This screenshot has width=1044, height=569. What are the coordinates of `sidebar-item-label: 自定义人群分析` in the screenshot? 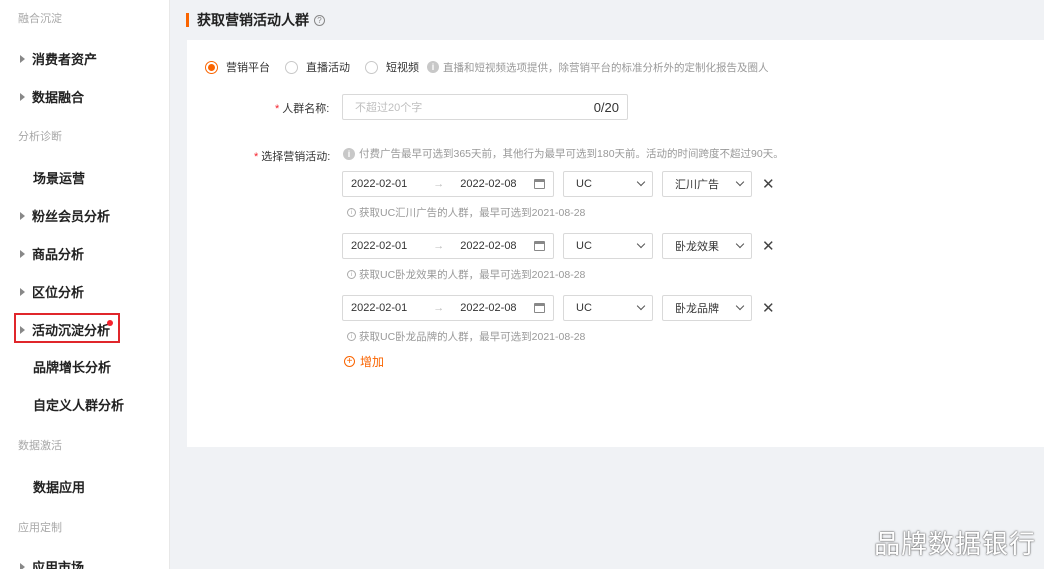 It's located at (79, 405).